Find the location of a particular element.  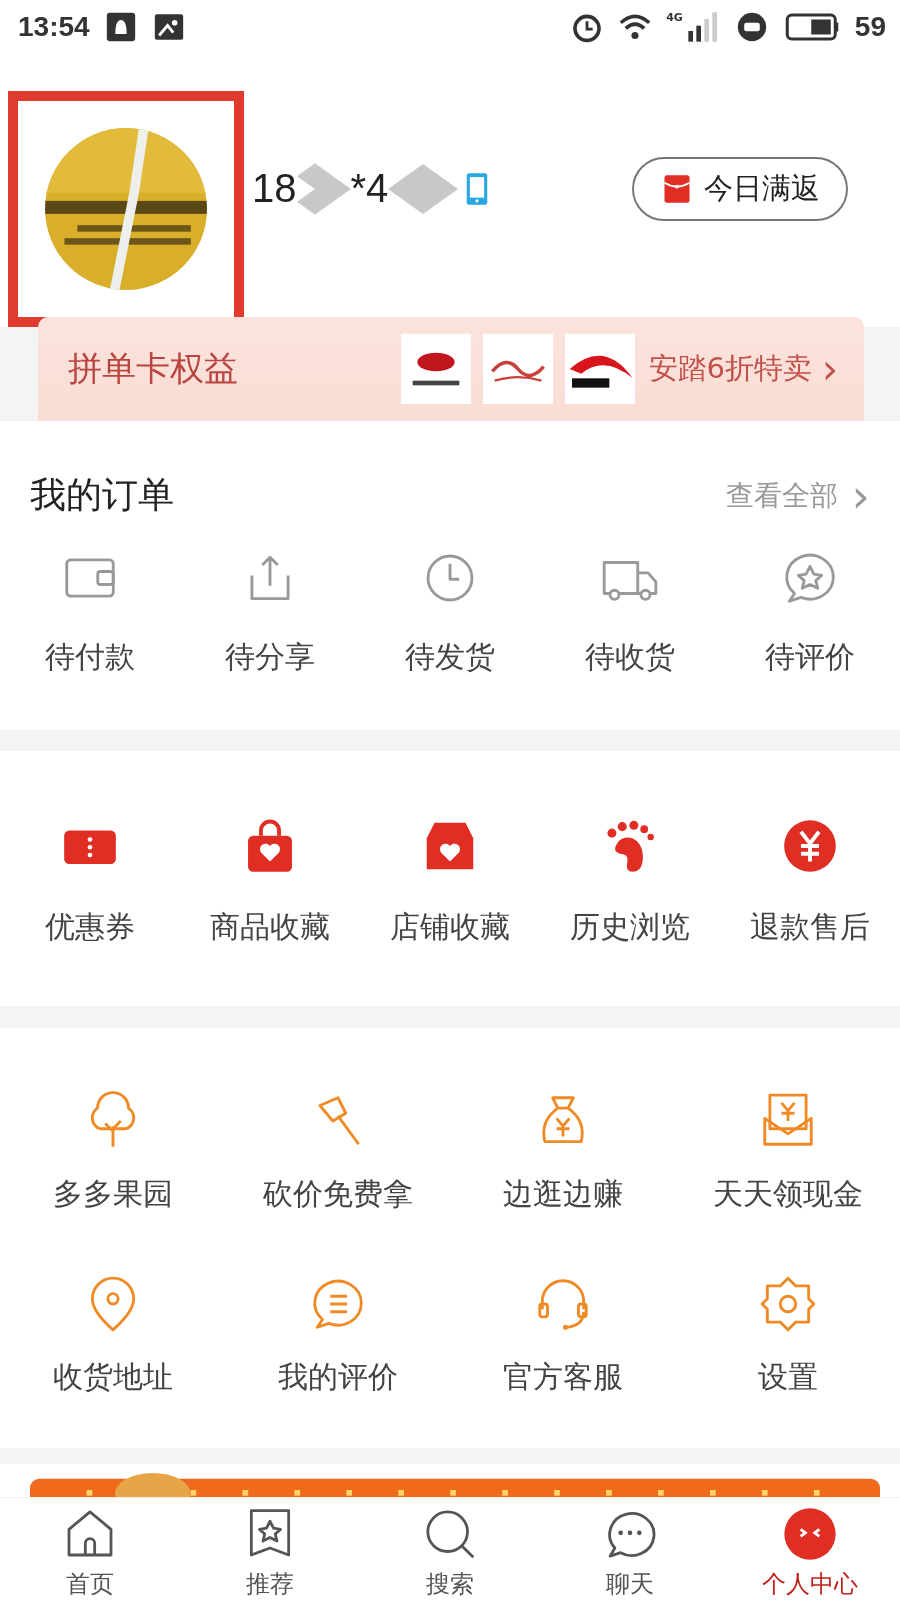

card-banner: 拼单卡权益 安踏6折特卖 › is located at coordinates (451, 368).